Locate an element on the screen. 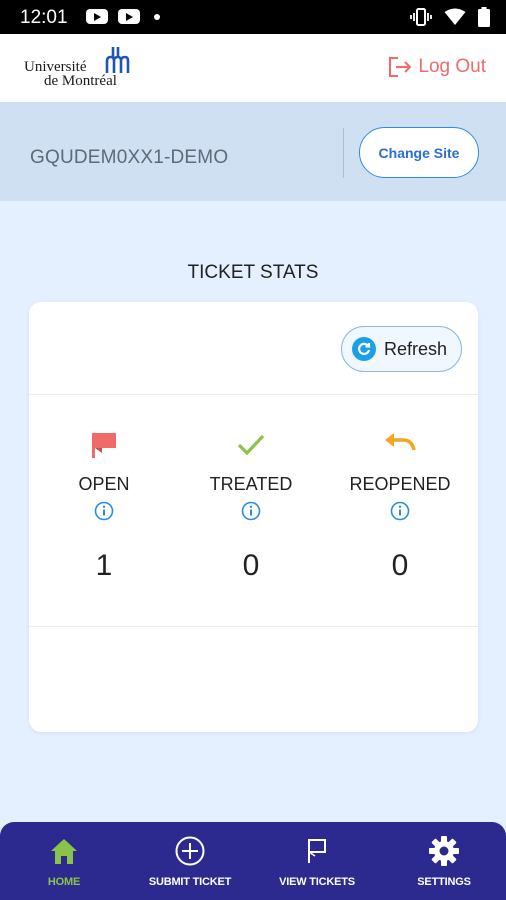 The height and width of the screenshot is (900, 506). stat-treated-label: TREATED is located at coordinates (251, 484).